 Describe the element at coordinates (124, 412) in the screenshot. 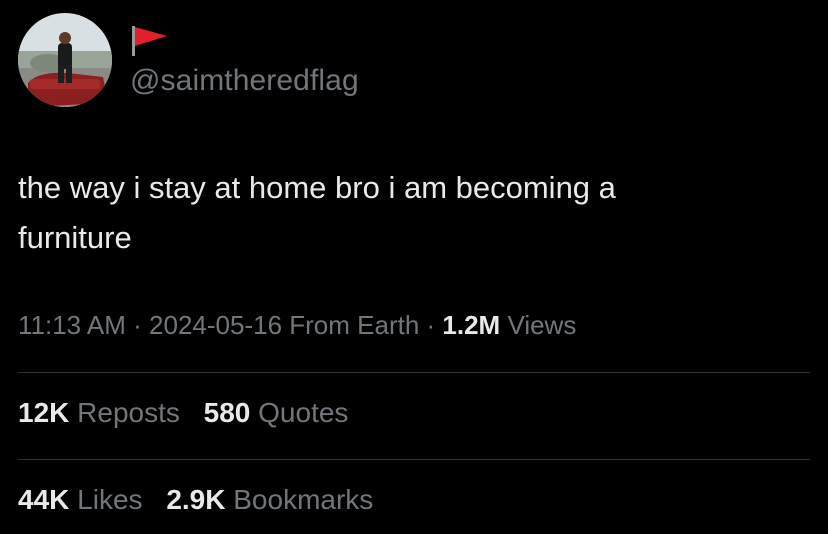

I see `reposts-label: Reposts` at that location.